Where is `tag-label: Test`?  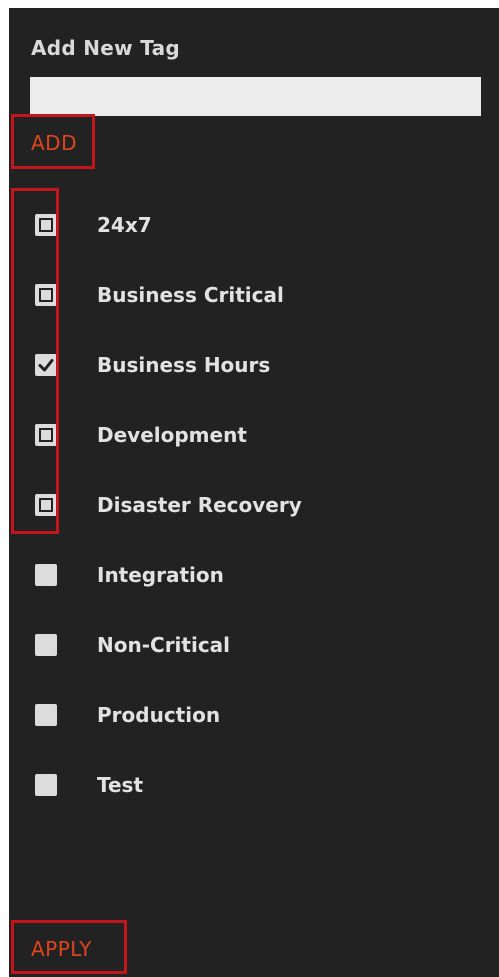
tag-label: Test is located at coordinates (120, 785).